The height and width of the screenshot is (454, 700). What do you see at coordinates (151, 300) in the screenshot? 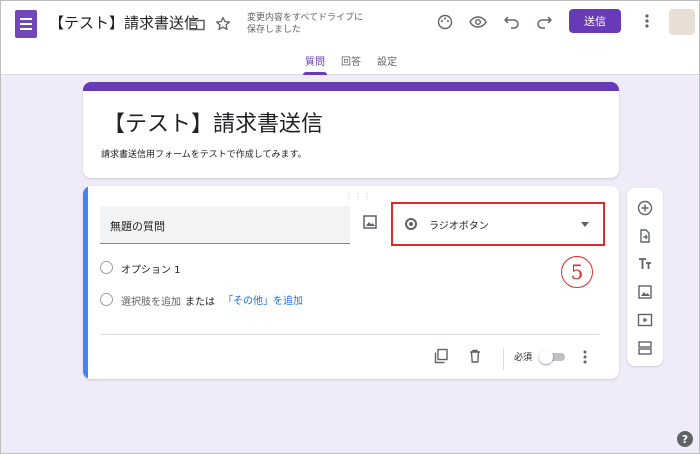
I see `add-option-link: 選択肢を追加` at bounding box center [151, 300].